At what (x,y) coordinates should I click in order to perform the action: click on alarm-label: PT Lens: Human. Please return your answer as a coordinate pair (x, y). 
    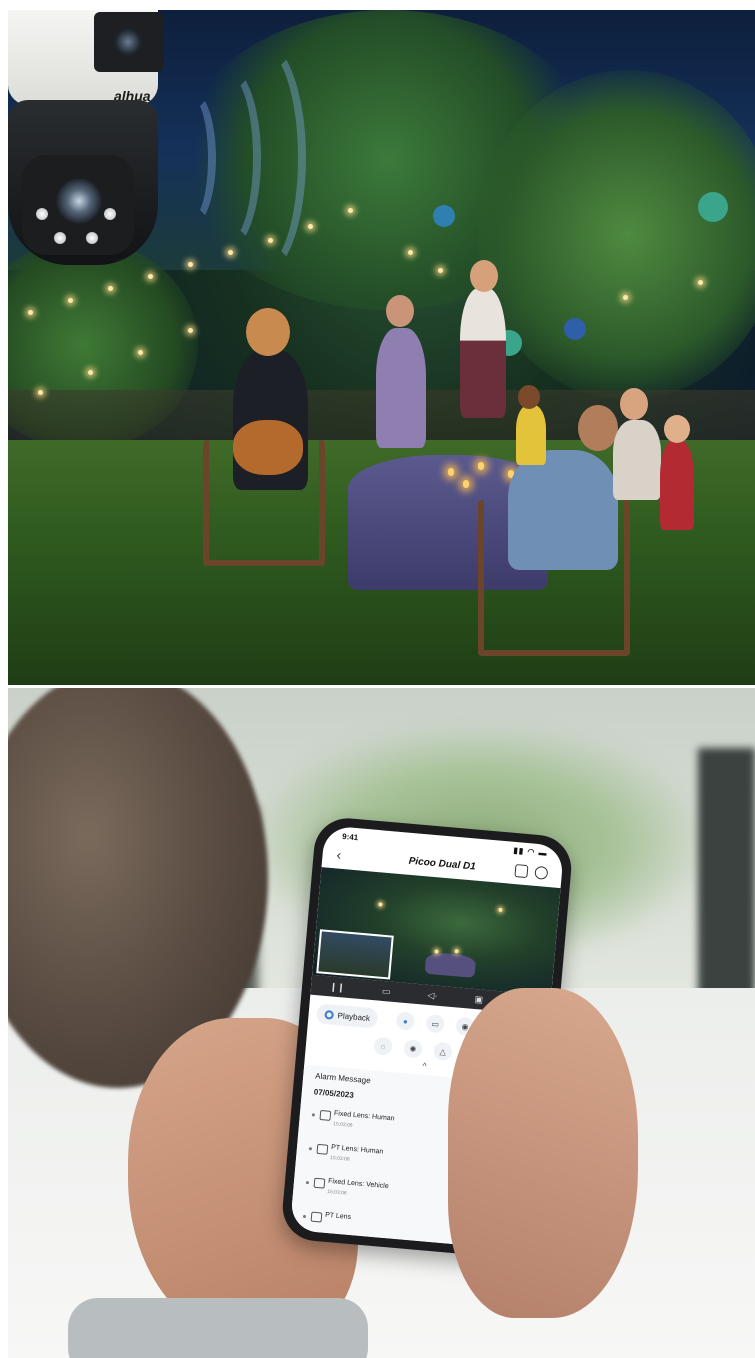
    Looking at the image, I should click on (357, 1150).